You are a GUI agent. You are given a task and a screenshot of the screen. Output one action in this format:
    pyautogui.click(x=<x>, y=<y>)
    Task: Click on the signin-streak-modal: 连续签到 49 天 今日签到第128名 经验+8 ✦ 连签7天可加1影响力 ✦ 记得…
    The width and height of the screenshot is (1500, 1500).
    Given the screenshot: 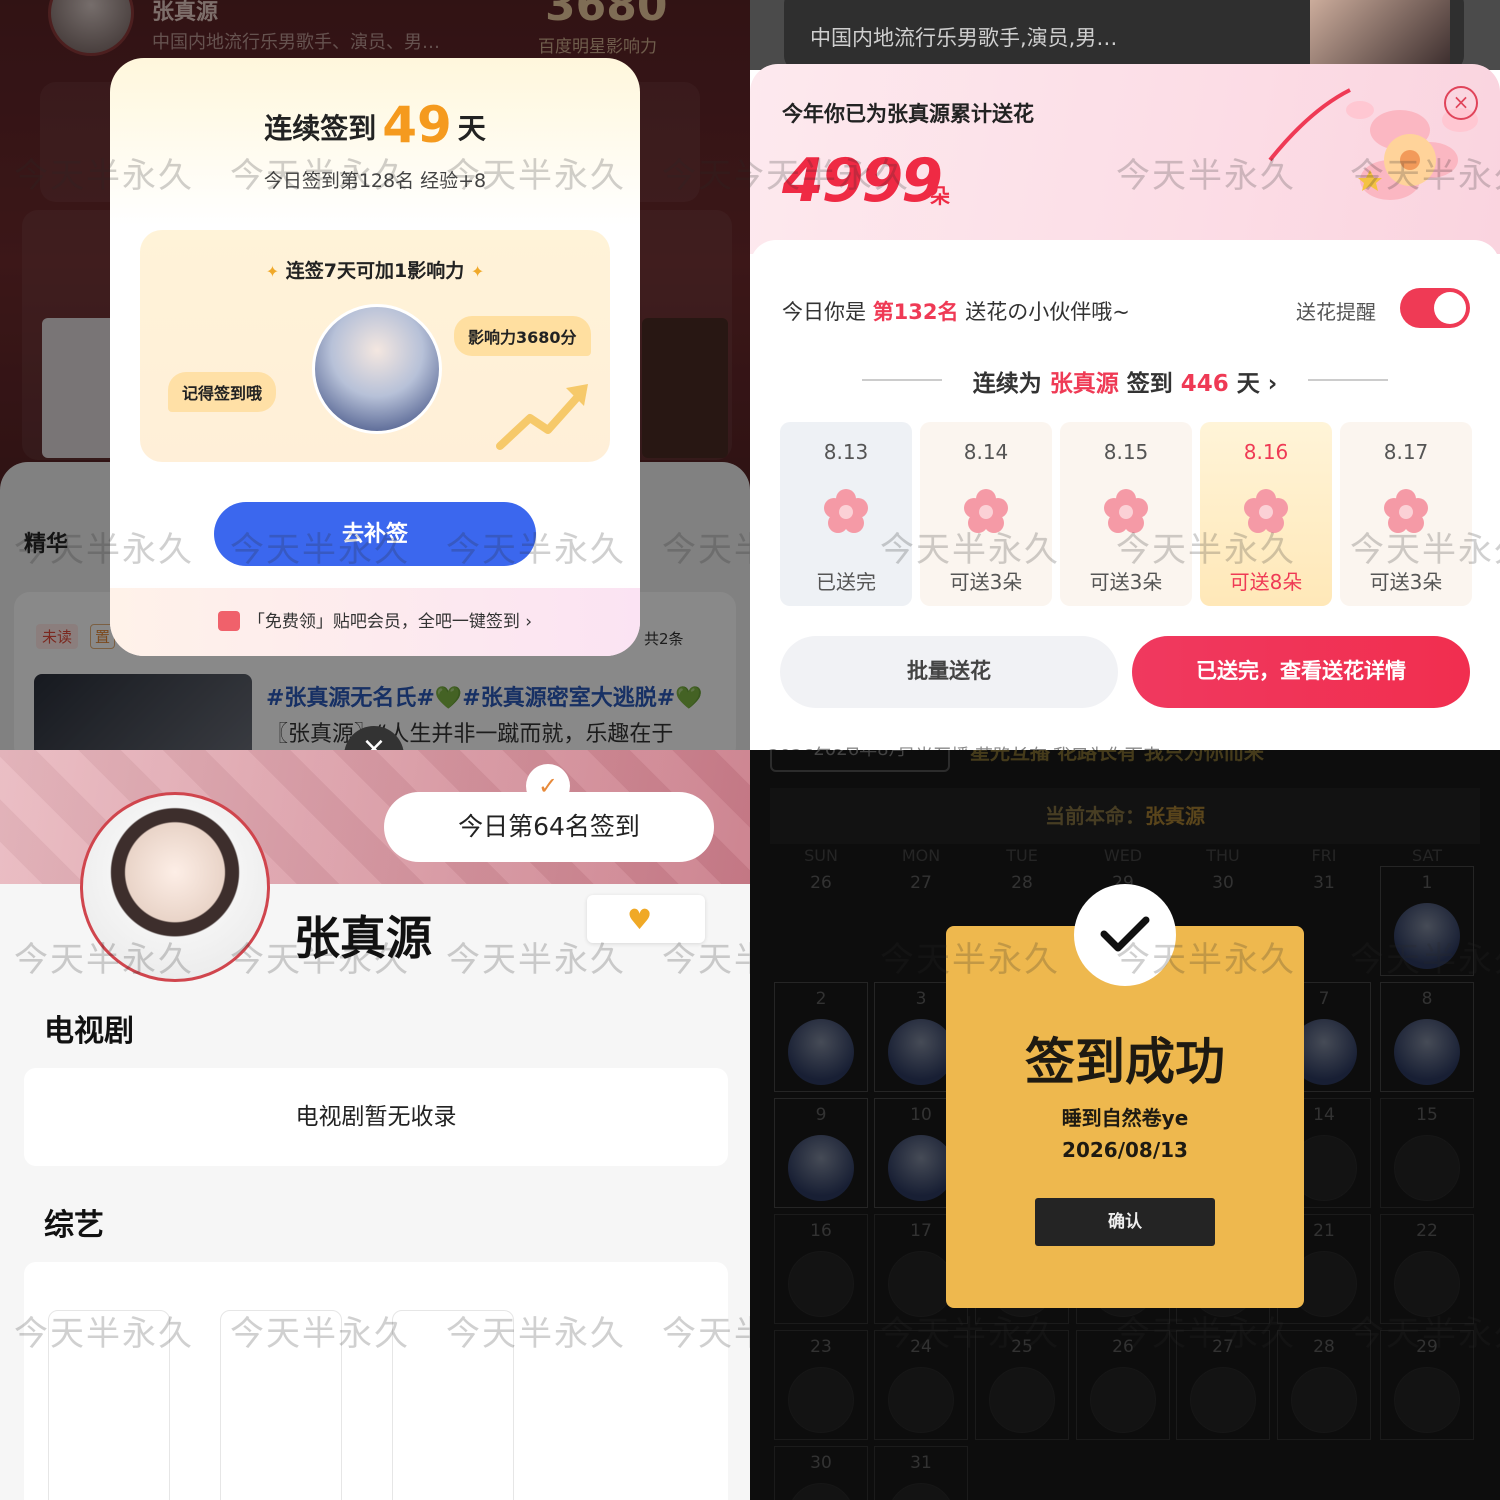 What is the action you would take?
    pyautogui.click(x=375, y=357)
    